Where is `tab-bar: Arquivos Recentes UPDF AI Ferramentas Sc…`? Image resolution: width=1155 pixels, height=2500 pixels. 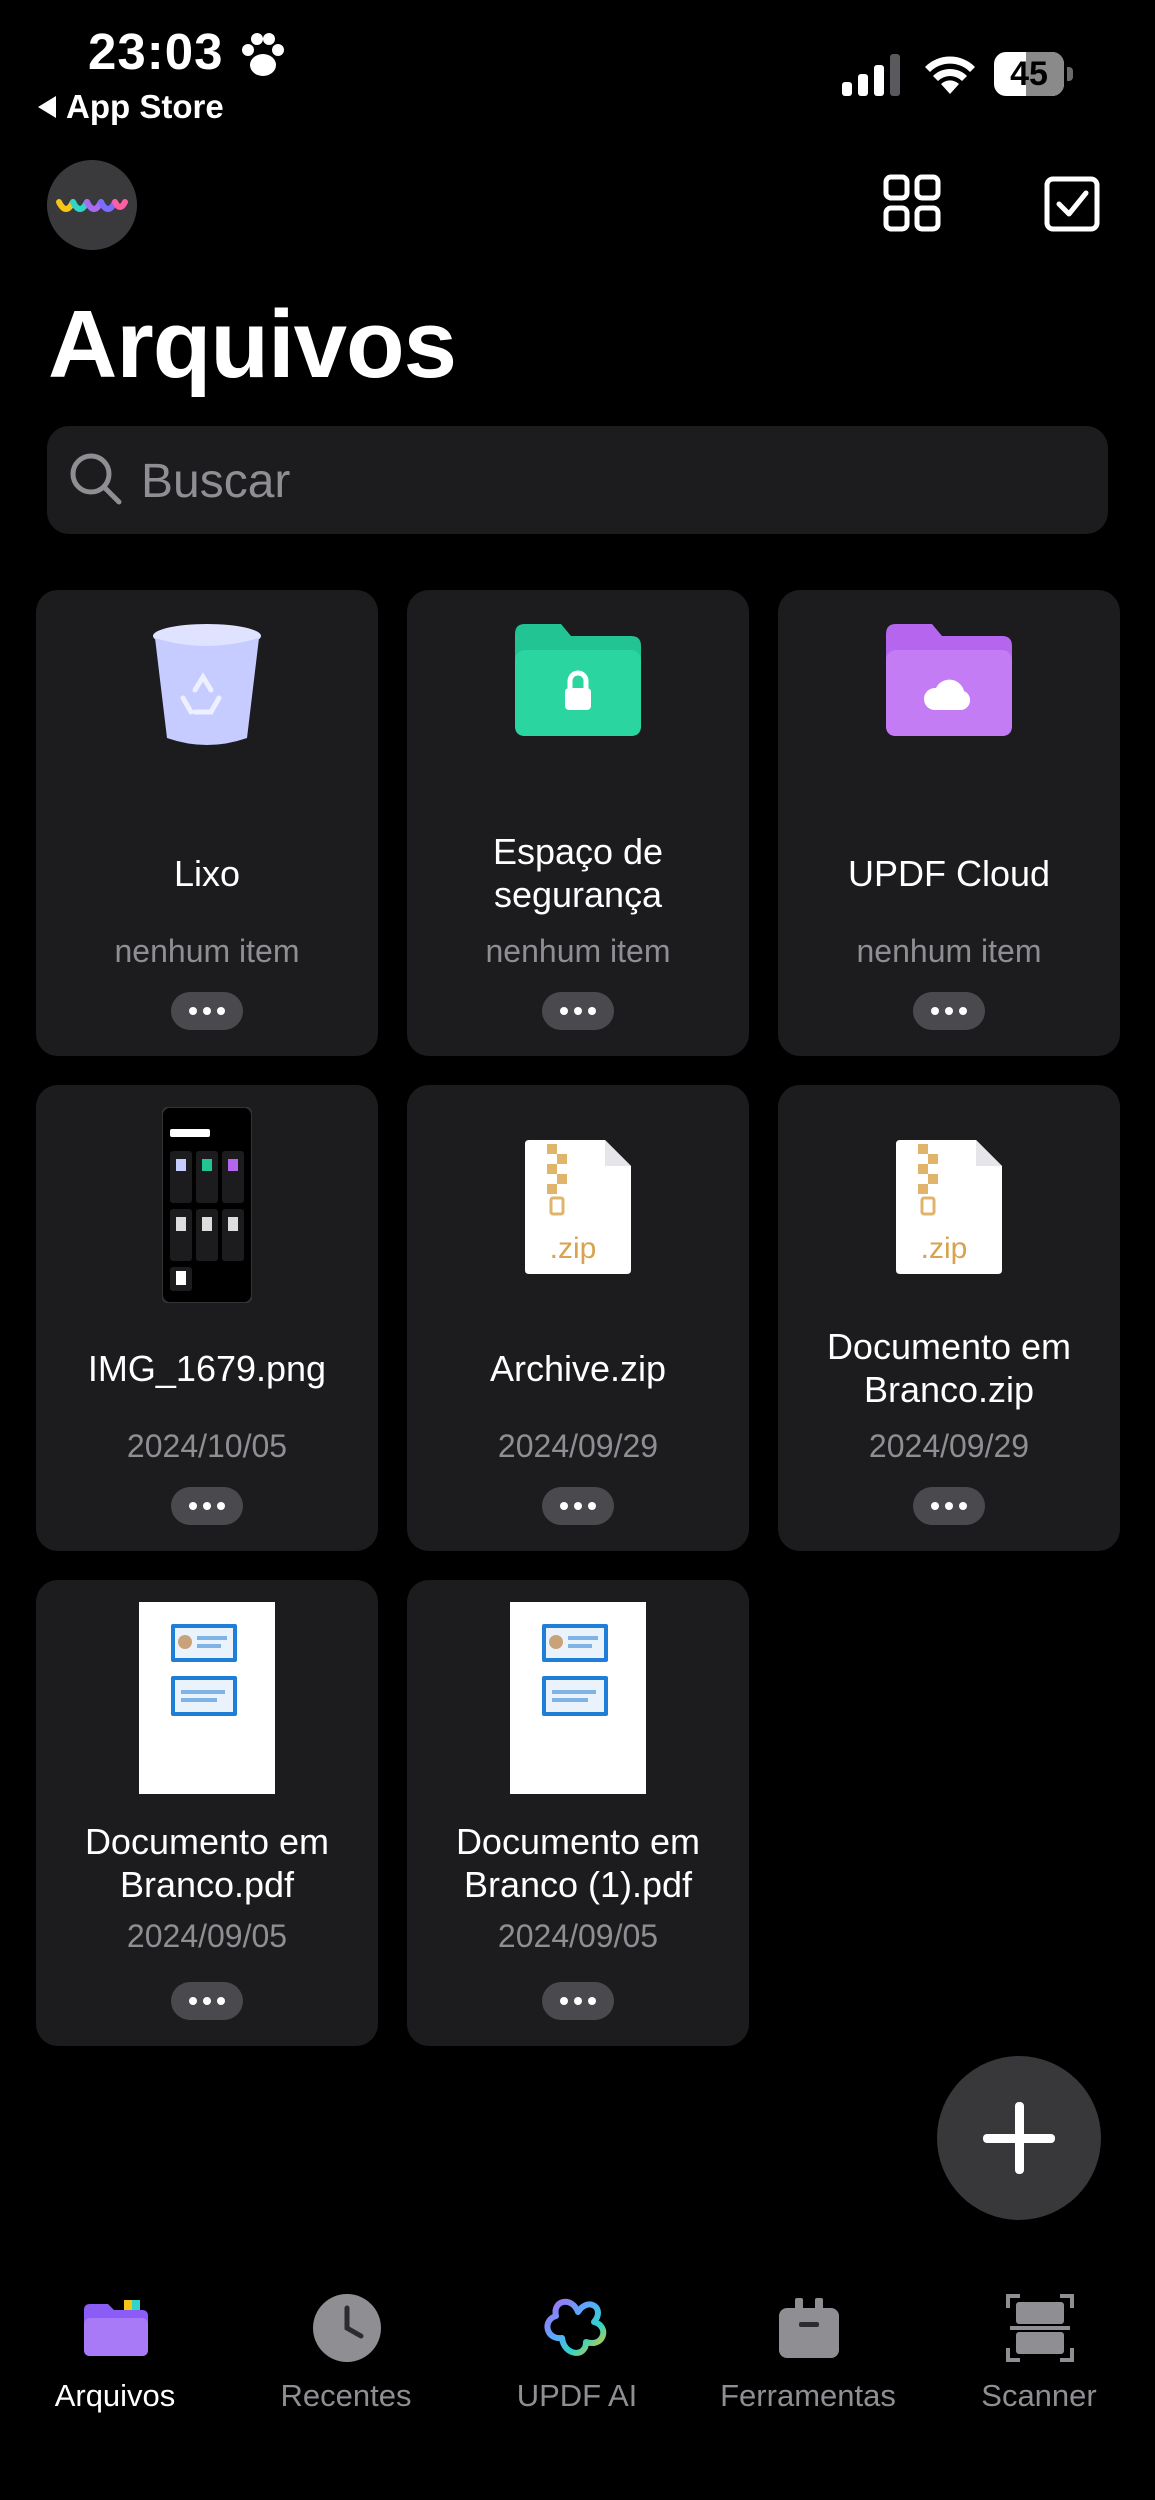
tab-bar: Arquivos Recentes UPDF AI Ferramentas Sc… is located at coordinates (577, 2375).